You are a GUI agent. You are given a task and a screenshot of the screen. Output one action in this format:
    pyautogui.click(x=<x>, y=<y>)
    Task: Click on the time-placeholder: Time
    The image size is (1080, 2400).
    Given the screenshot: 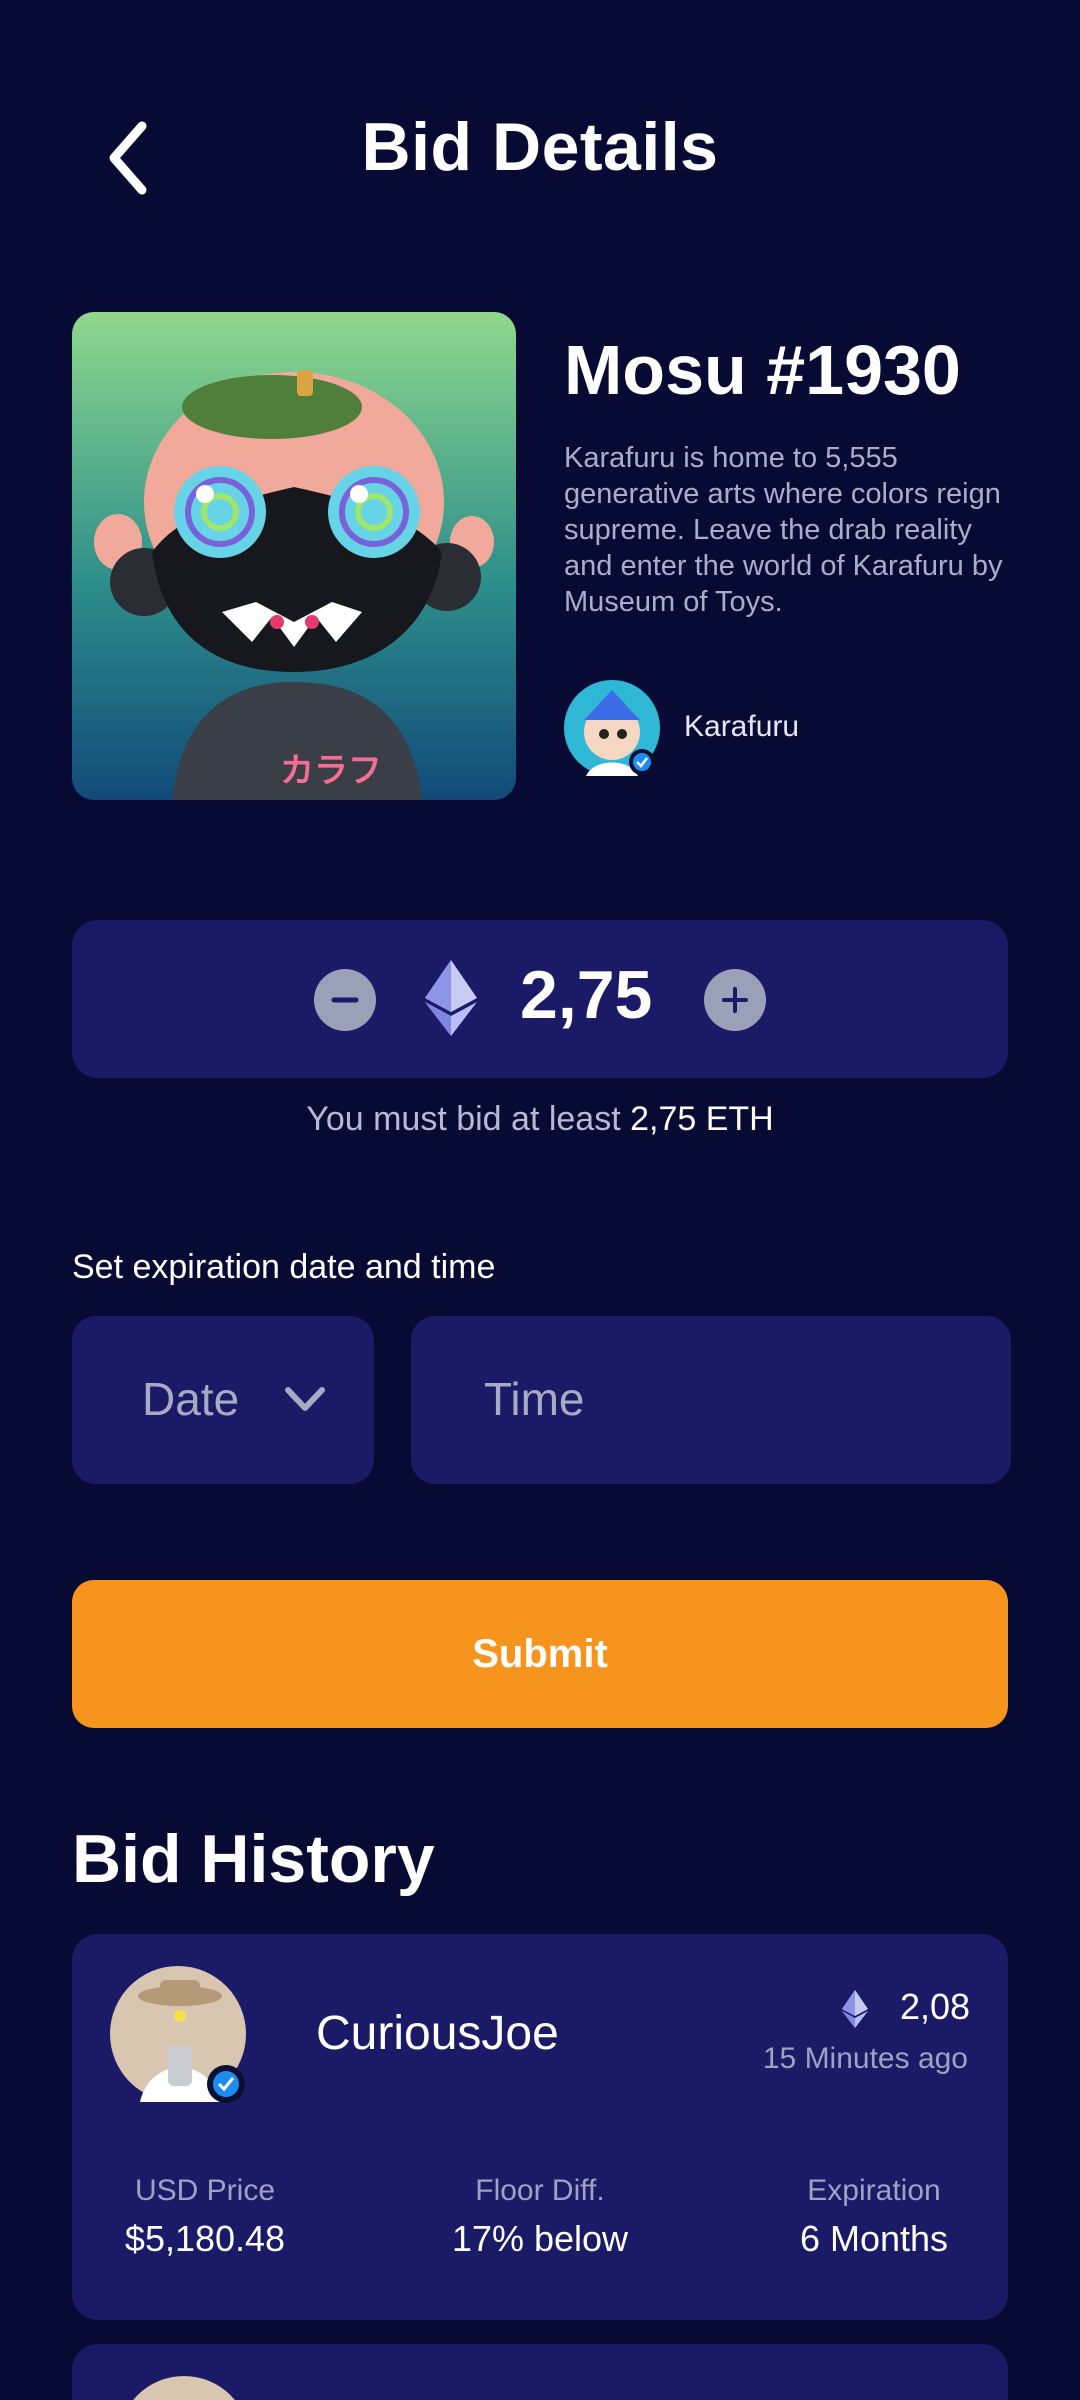 What is the action you would take?
    pyautogui.click(x=534, y=1399)
    